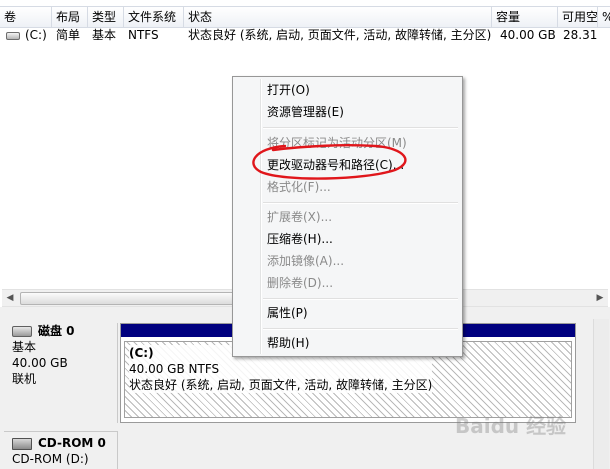 Image resolution: width=610 pixels, height=469 pixels. I want to click on watermark-logo: Baidu 经验, so click(511, 426).